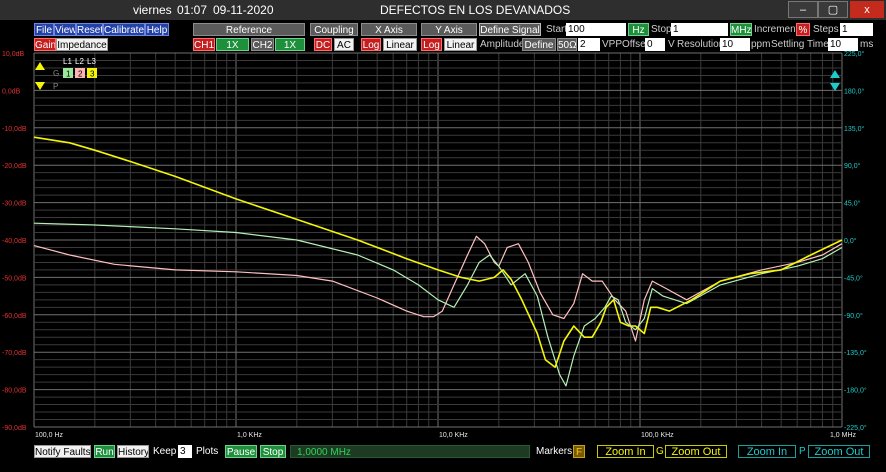  I want to click on x-linear-button: Linear, so click(400, 44).